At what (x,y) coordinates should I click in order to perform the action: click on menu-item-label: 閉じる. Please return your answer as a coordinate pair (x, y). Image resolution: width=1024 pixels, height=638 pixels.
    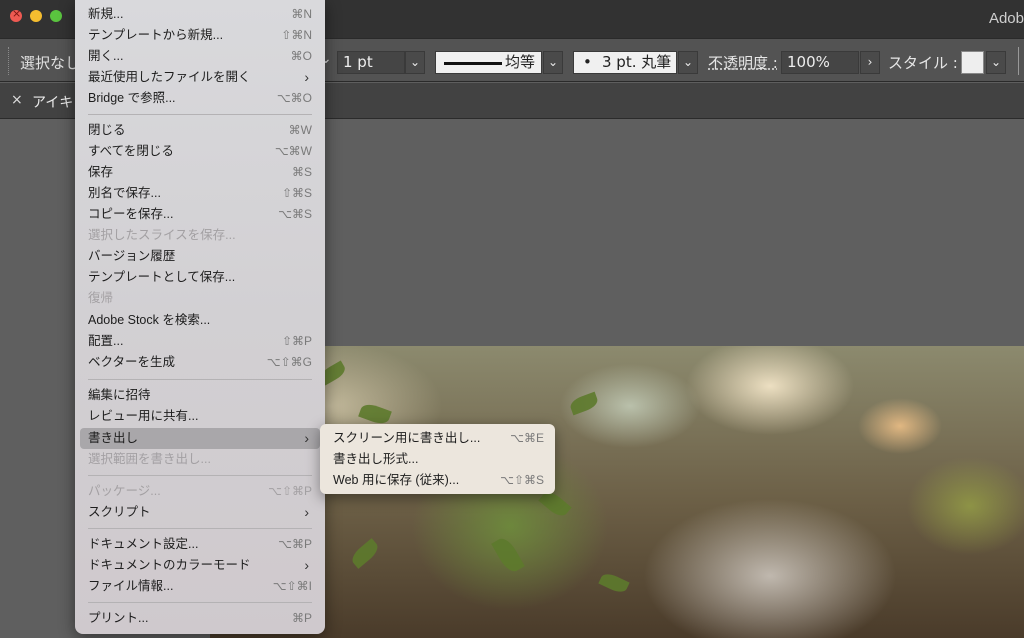
    Looking at the image, I should click on (107, 130).